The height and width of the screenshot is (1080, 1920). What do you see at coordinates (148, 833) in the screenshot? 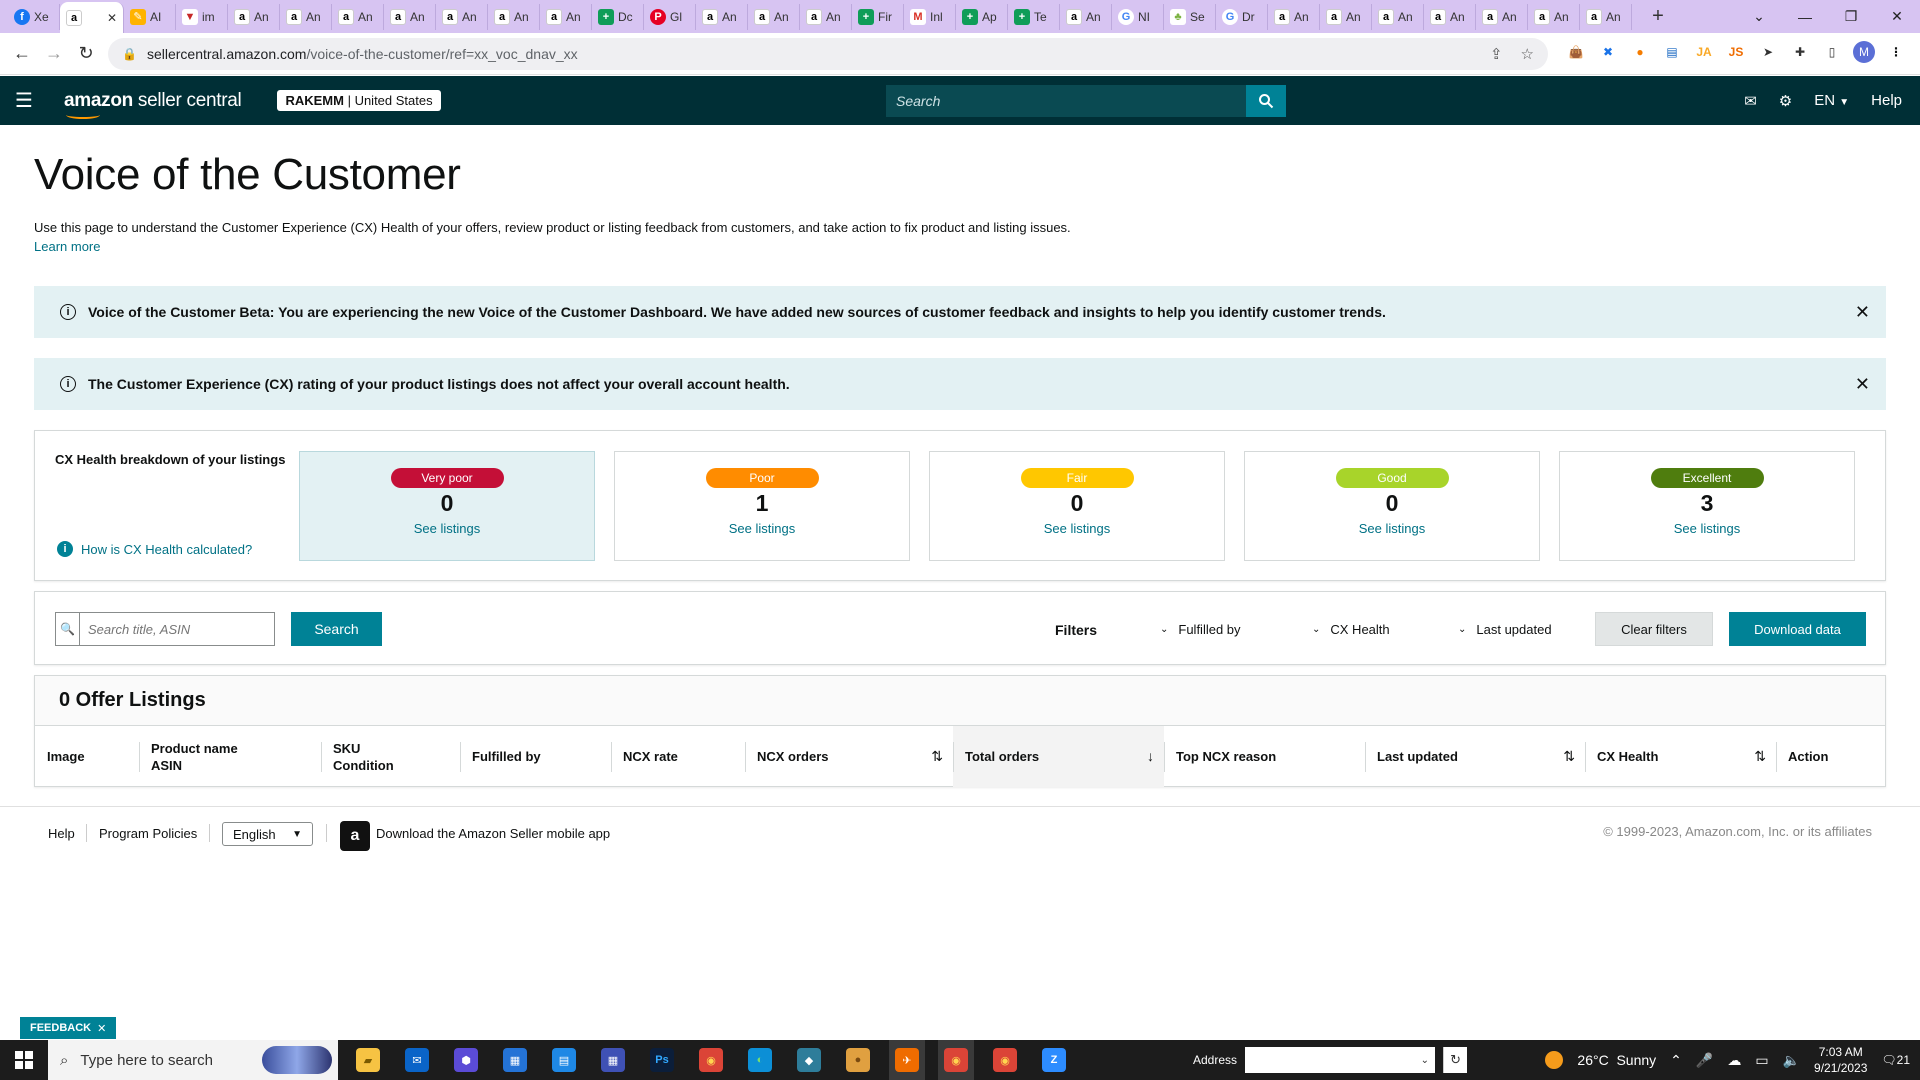
I see `program-policies-link: Program Policies` at bounding box center [148, 833].